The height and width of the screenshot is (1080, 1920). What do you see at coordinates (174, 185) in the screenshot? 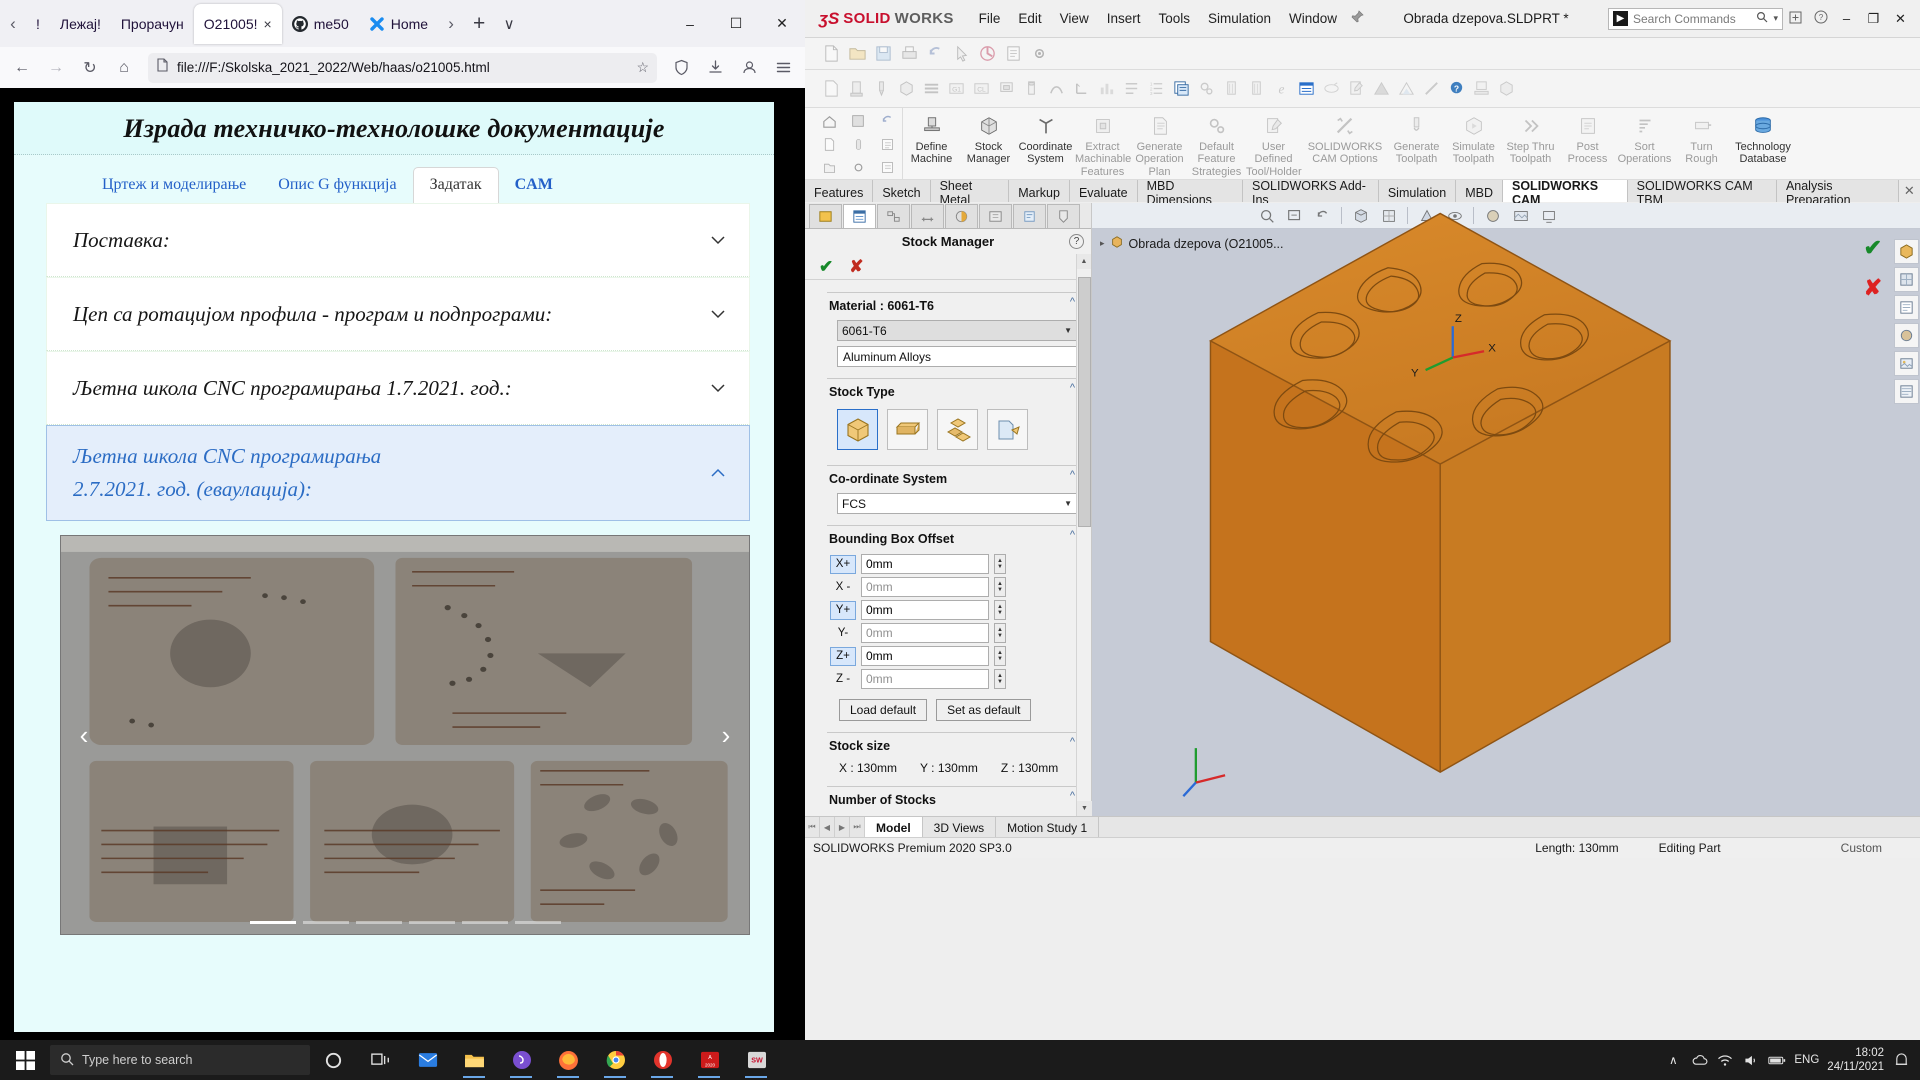
I see `page-tab-crtez: Цртеж и моделирање` at bounding box center [174, 185].